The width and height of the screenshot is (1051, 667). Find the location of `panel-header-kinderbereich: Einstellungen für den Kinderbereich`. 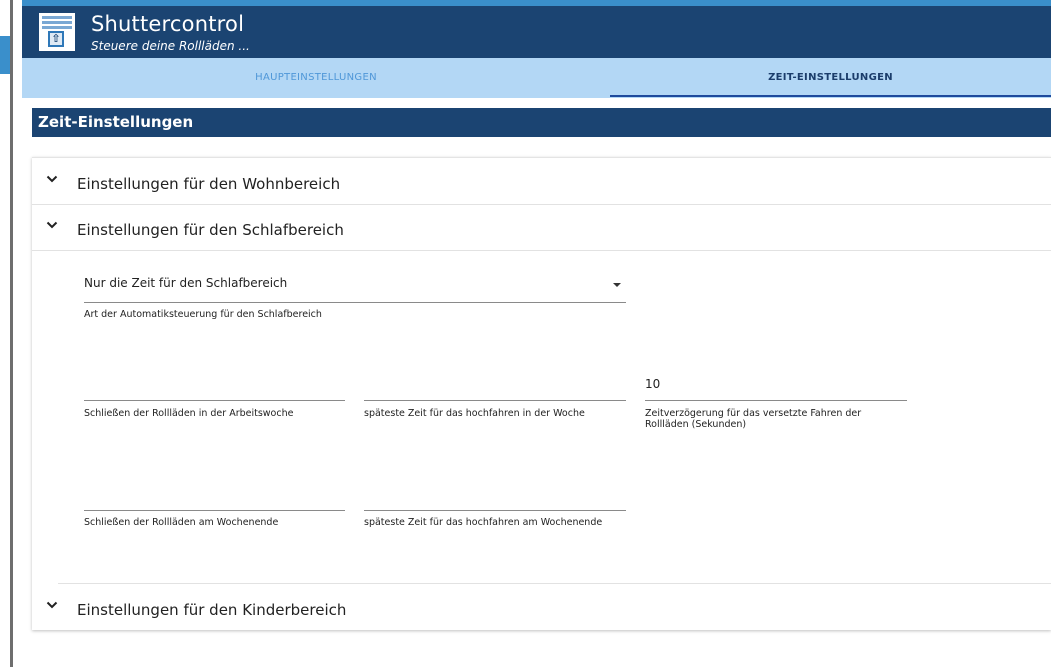

panel-header-kinderbereich: Einstellungen für den Kinderbereich is located at coordinates (541, 606).